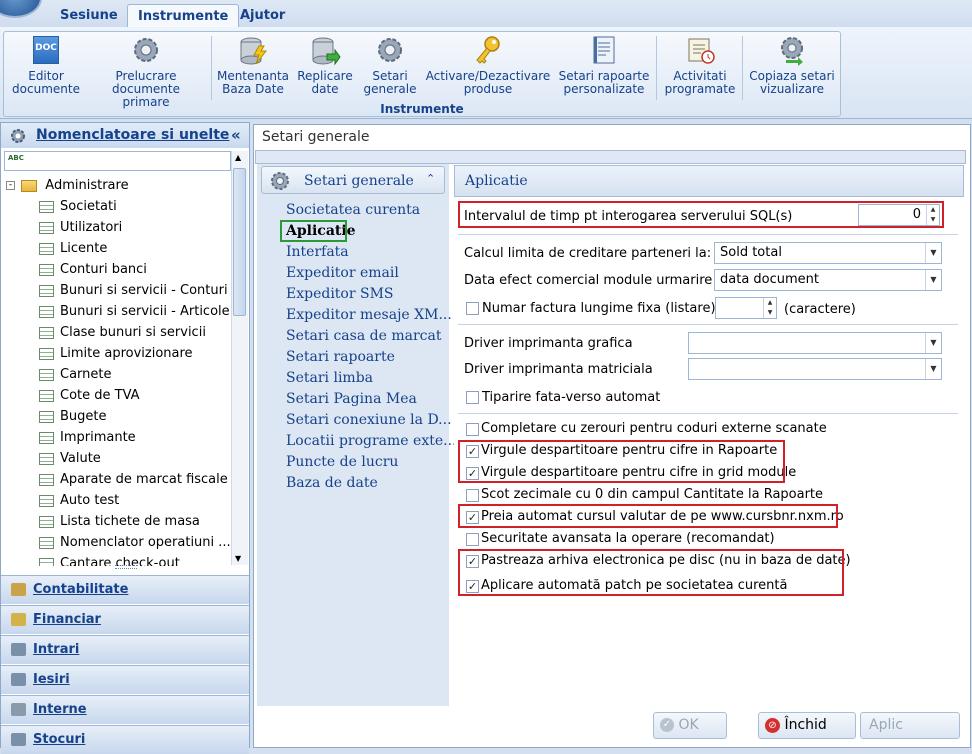 The width and height of the screenshot is (972, 754). Describe the element at coordinates (828, 280) in the screenshot. I see `effect-date-select: data document ▼` at that location.